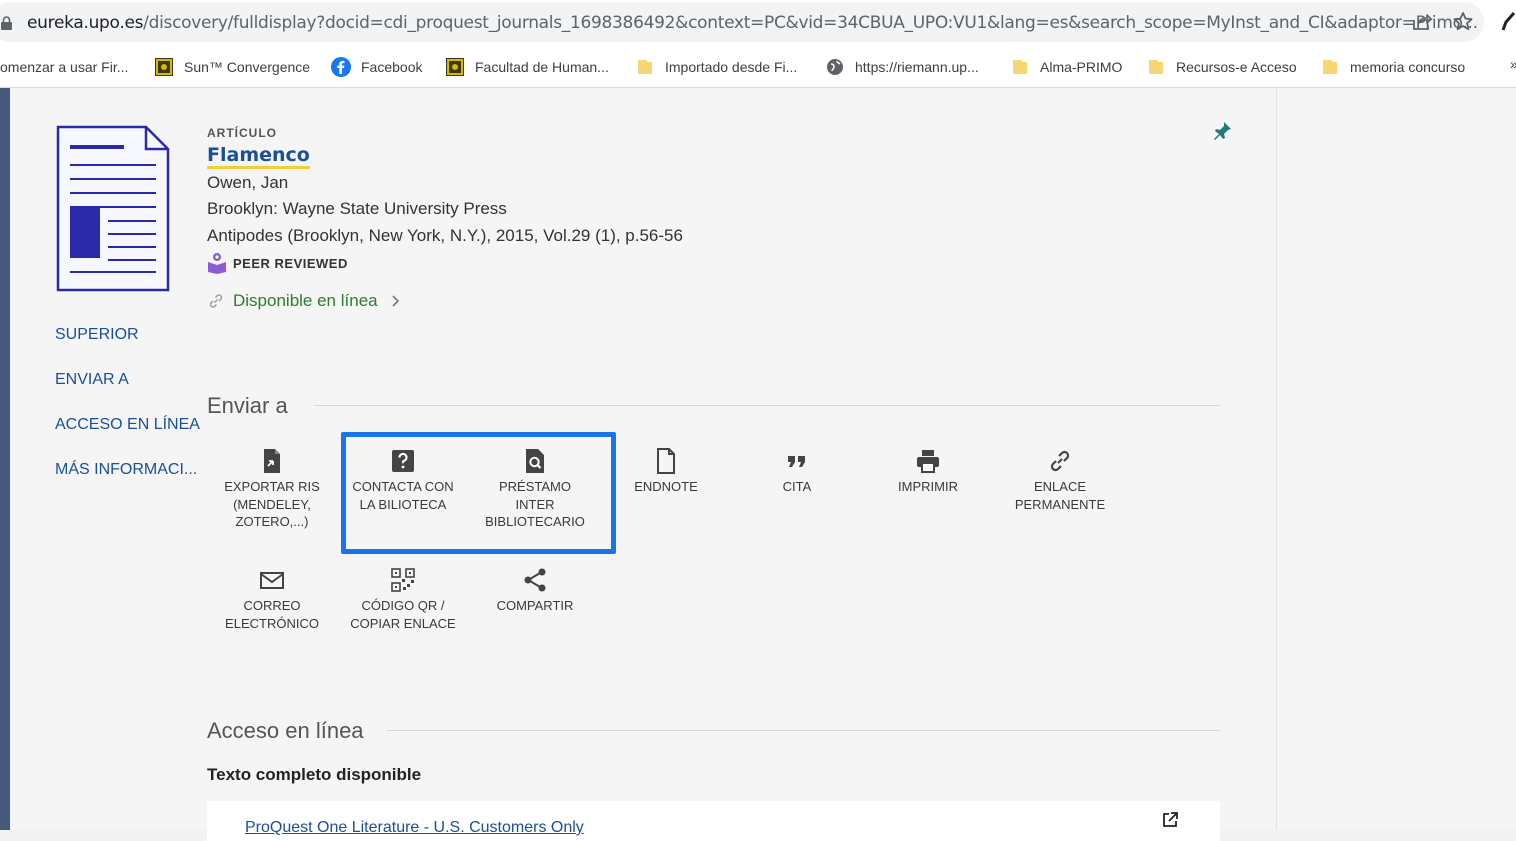 The image size is (1516, 841). Describe the element at coordinates (341, 67) in the screenshot. I see `facebook-icon` at that location.